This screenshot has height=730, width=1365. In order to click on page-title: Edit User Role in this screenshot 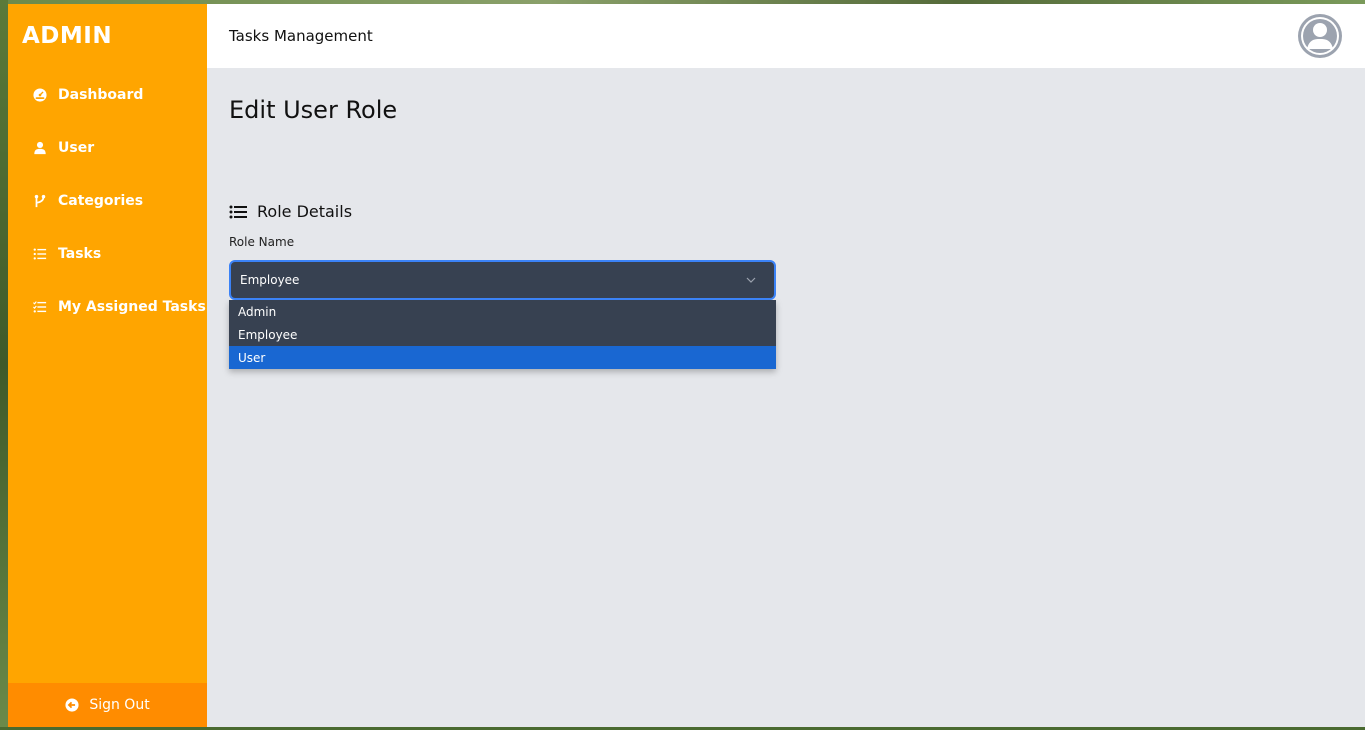, I will do `click(313, 110)`.